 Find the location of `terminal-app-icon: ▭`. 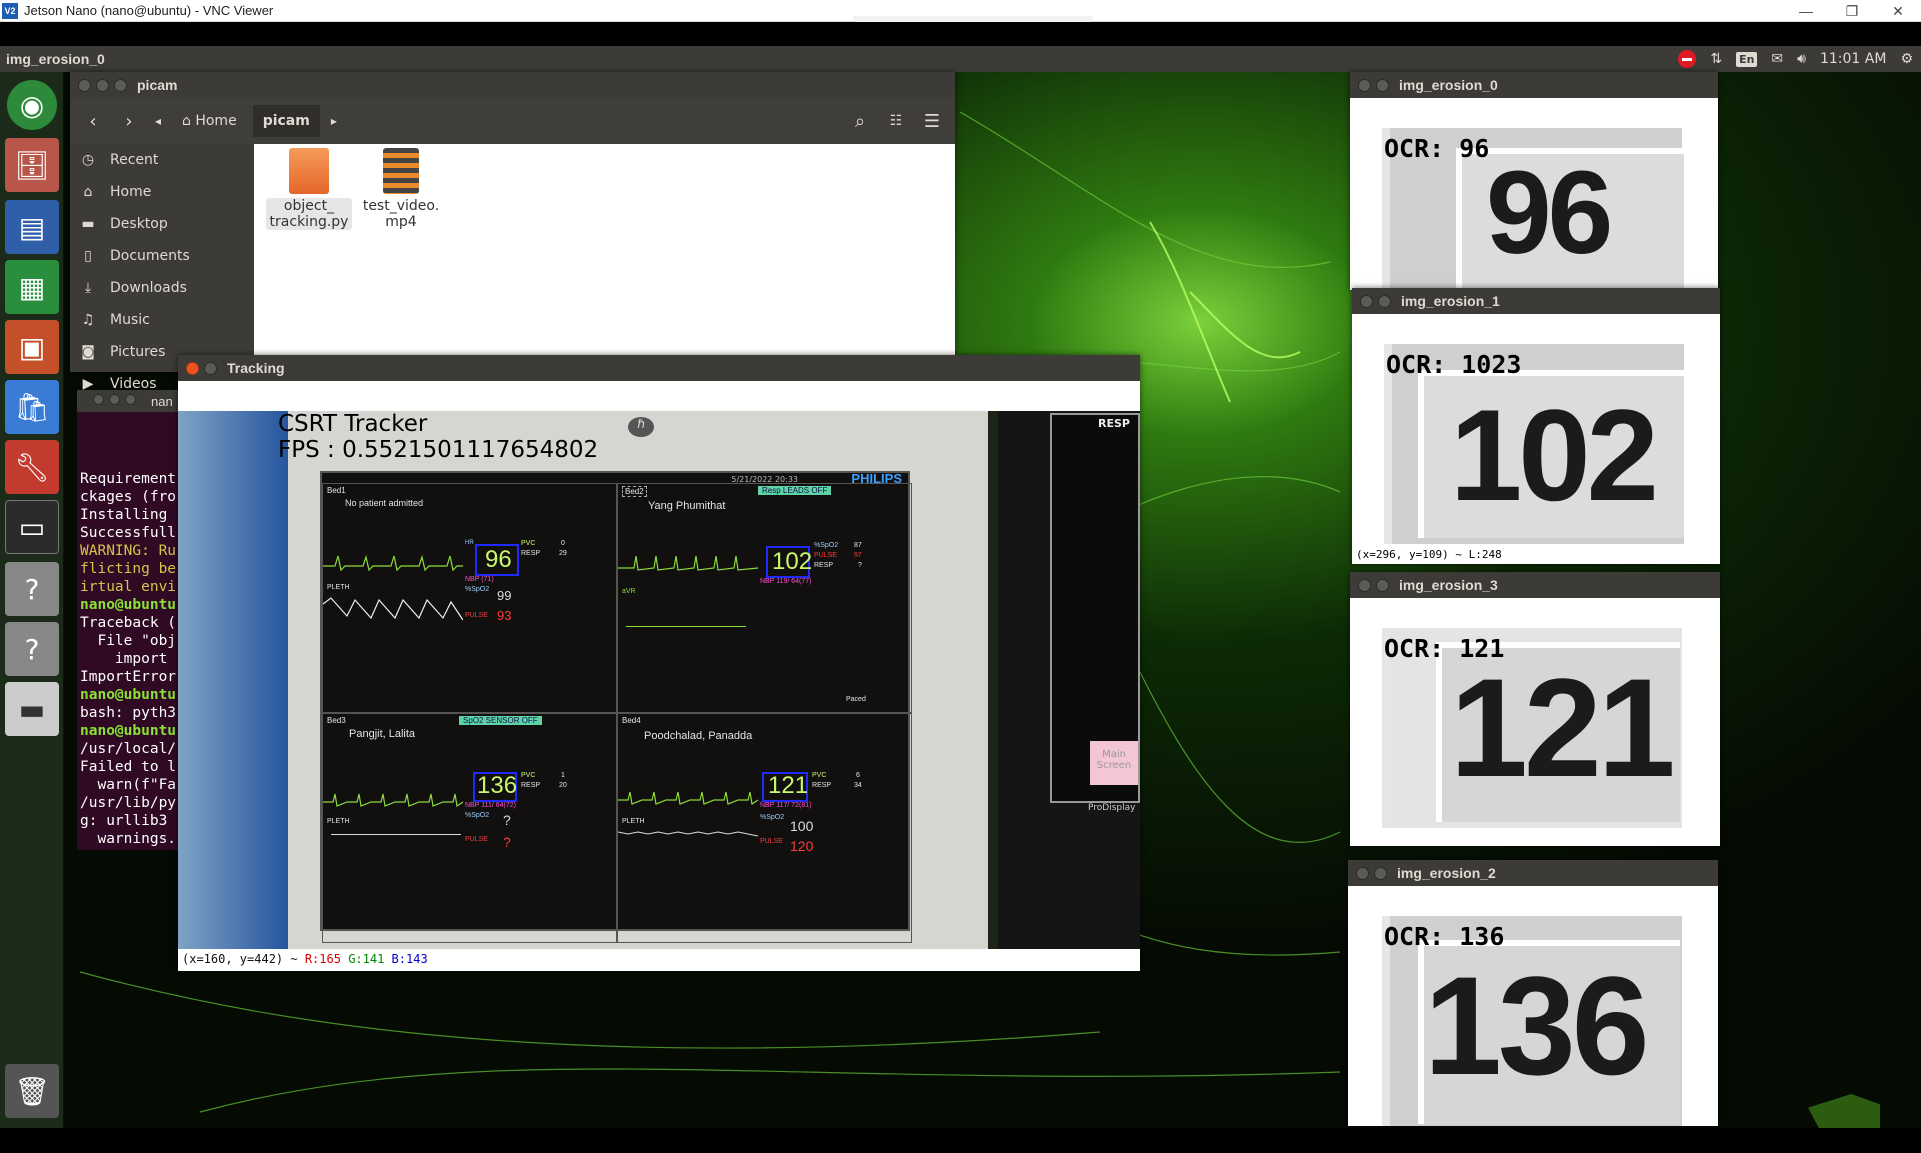

terminal-app-icon: ▭ is located at coordinates (32, 527).